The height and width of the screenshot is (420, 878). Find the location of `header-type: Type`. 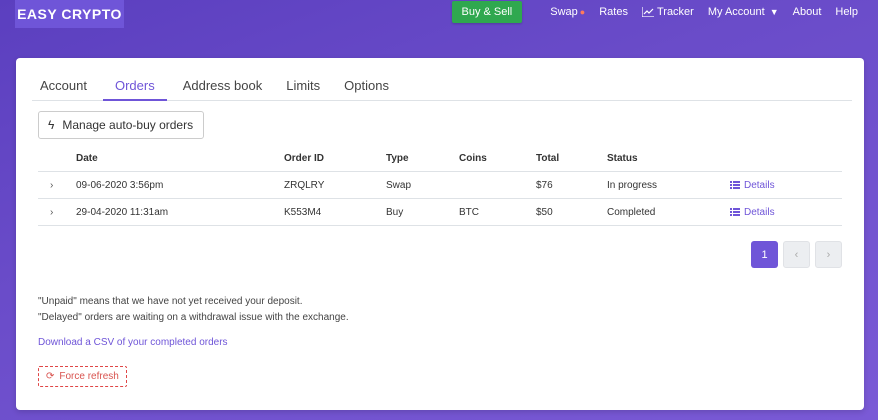

header-type: Type is located at coordinates (397, 158).